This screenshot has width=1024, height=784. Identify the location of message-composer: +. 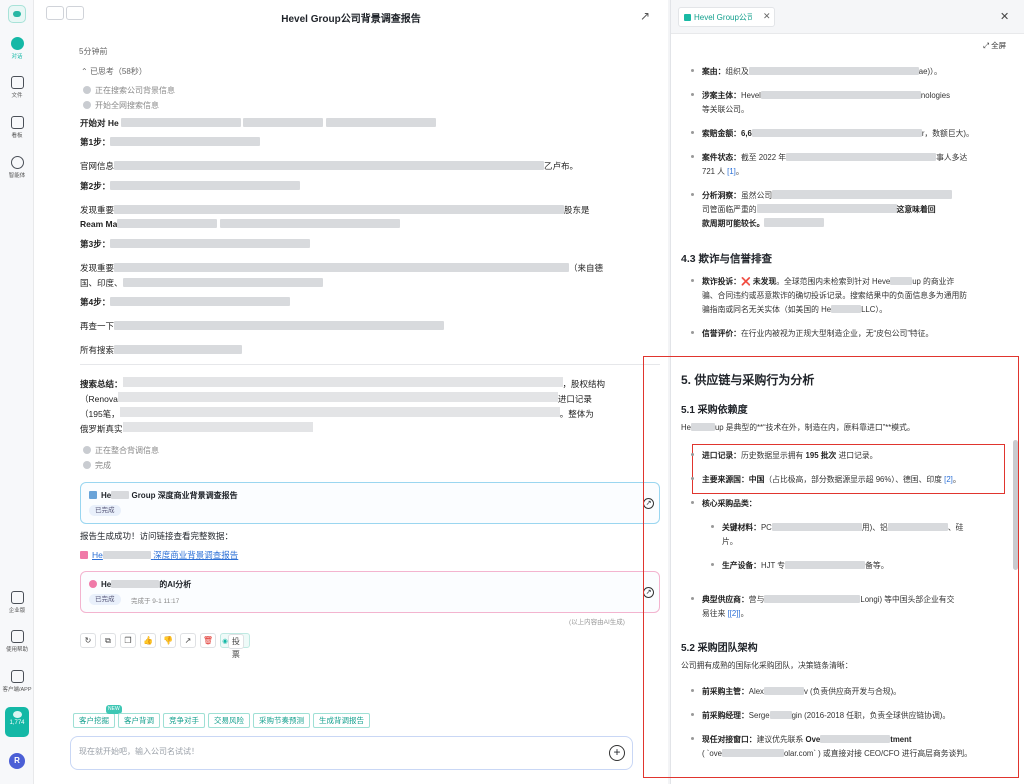
(351, 753).